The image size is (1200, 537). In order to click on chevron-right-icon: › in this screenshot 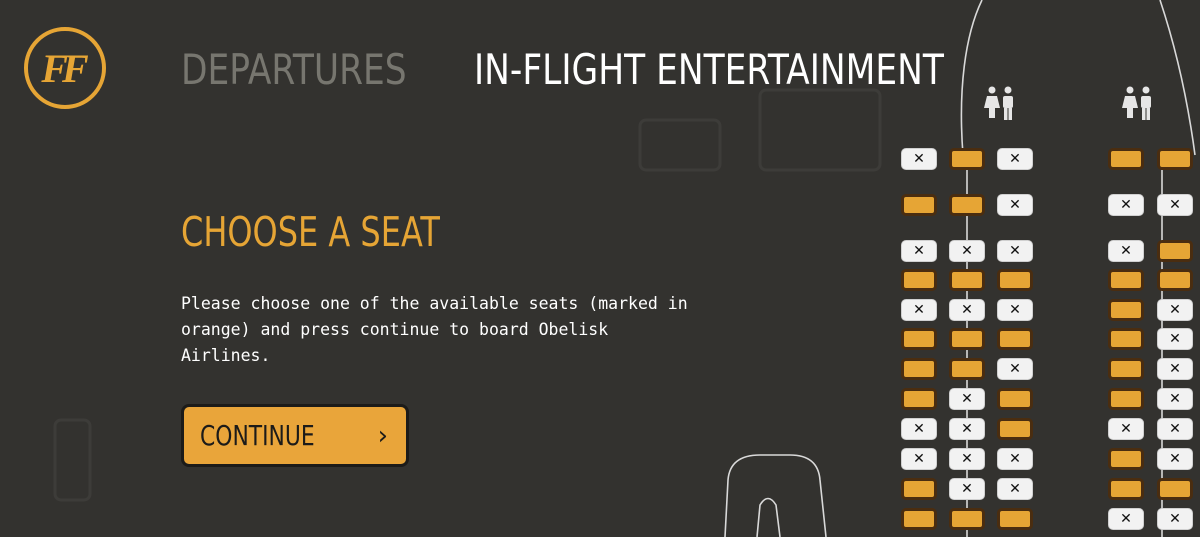, I will do `click(382, 435)`.